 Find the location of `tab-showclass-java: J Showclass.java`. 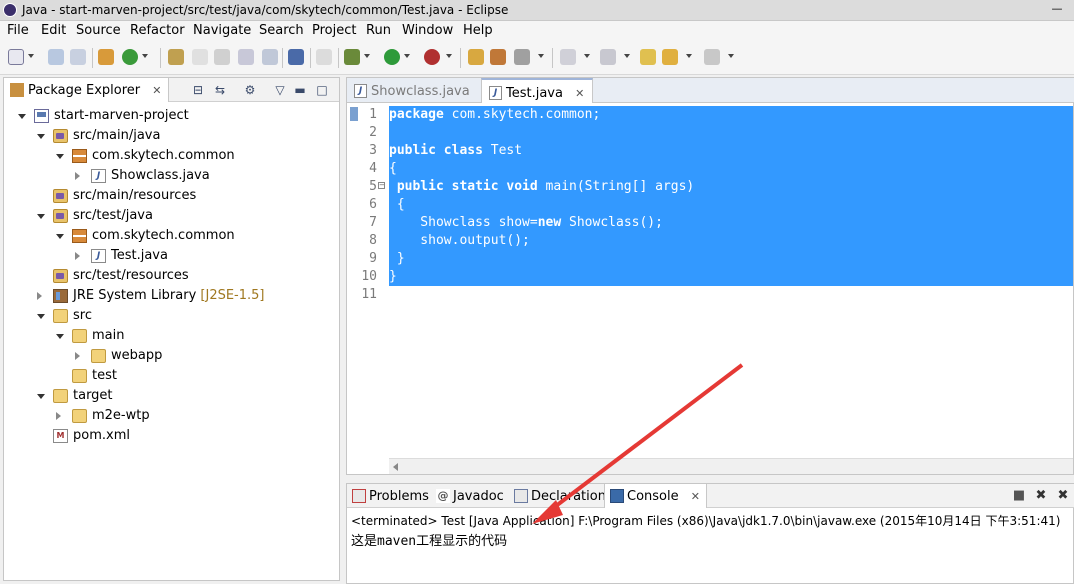

tab-showclass-java: J Showclass.java is located at coordinates (412, 90).